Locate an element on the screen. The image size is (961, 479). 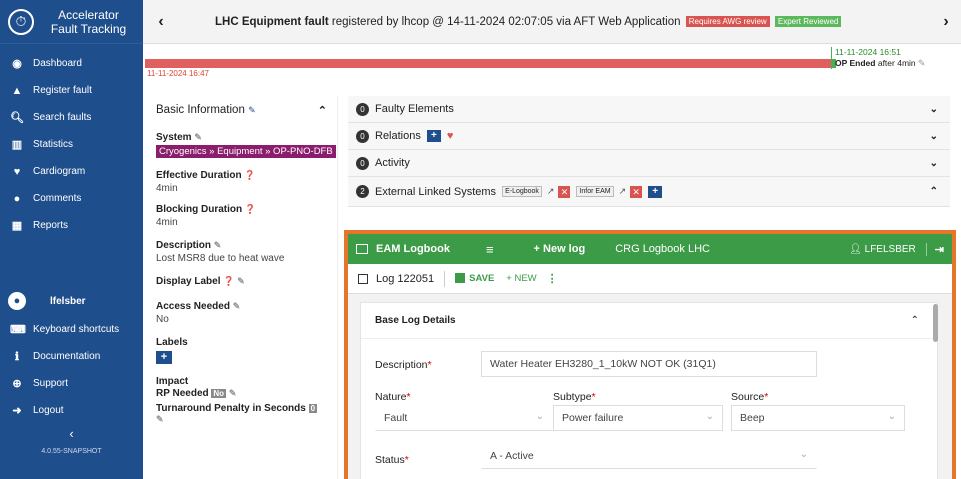
effective-duration-value: 4min is located at coordinates (167, 188).